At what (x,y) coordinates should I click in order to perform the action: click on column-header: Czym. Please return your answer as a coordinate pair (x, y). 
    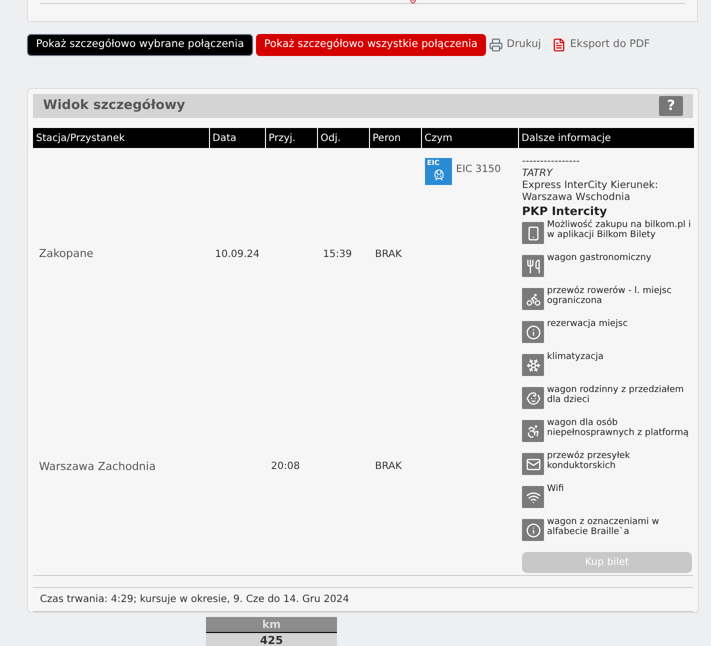
    Looking at the image, I should click on (469, 138).